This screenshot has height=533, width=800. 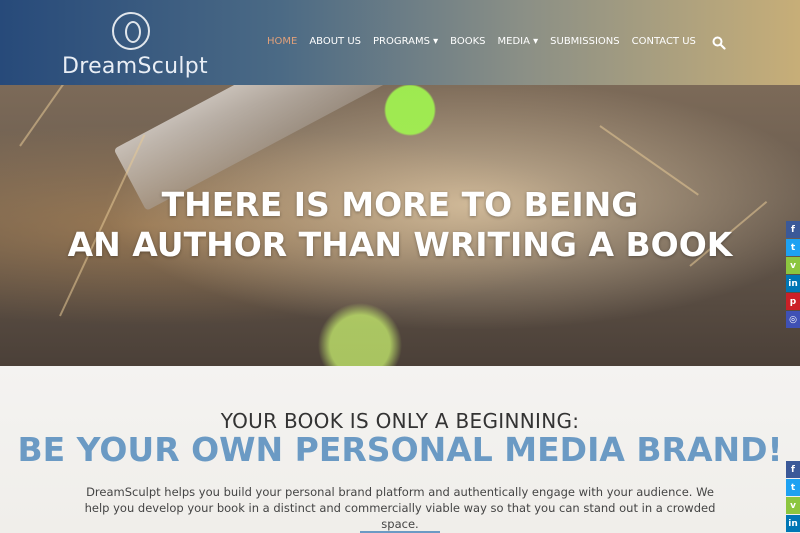 What do you see at coordinates (400, 244) in the screenshot?
I see `hero-title-line-2: AN AUTHOR THAN WRITING A BOOK` at bounding box center [400, 244].